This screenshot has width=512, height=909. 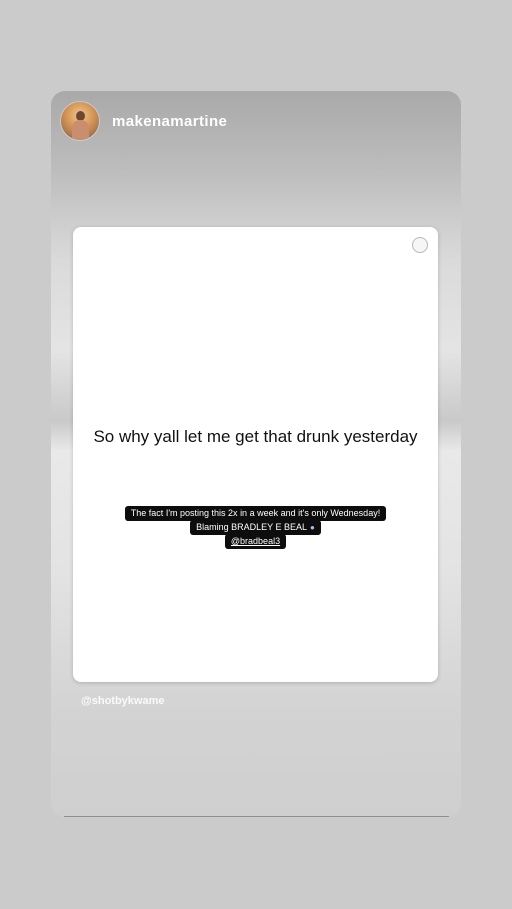 What do you see at coordinates (256, 816) in the screenshot?
I see `divider` at bounding box center [256, 816].